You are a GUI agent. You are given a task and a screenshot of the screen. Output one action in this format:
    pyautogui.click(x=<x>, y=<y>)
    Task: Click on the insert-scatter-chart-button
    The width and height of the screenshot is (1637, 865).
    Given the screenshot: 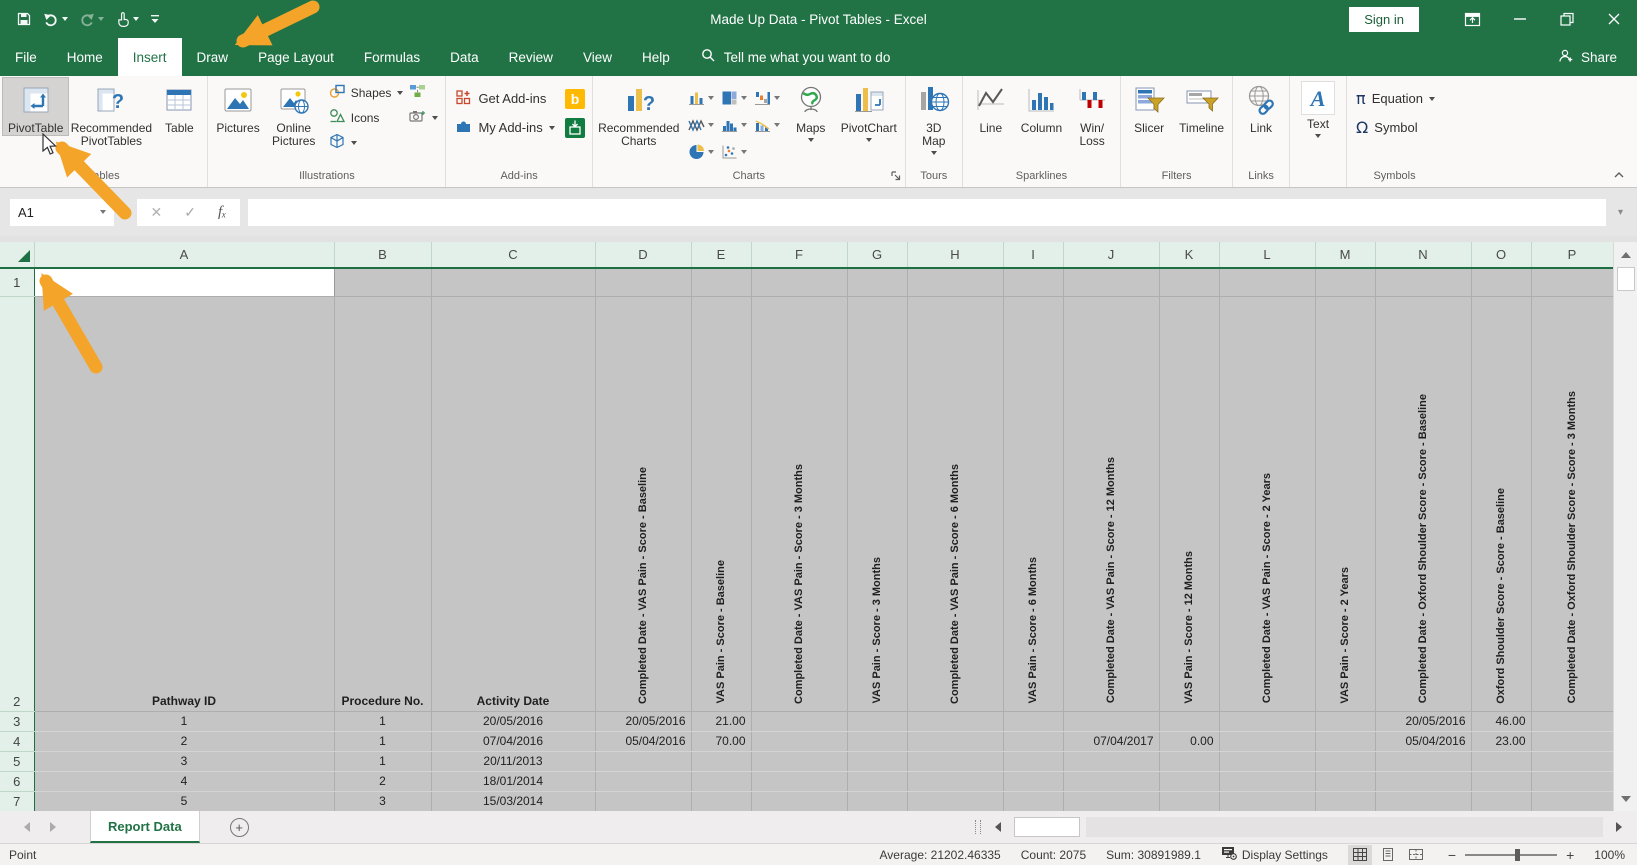 What is the action you would take?
    pyautogui.click(x=734, y=151)
    